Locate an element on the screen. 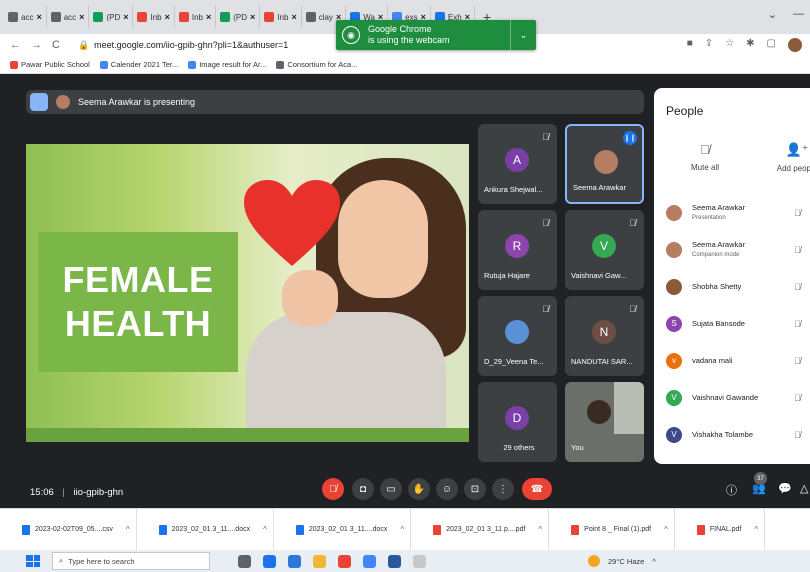 This screenshot has height=572, width=810. more-options-button: ⋮ is located at coordinates (503, 489).